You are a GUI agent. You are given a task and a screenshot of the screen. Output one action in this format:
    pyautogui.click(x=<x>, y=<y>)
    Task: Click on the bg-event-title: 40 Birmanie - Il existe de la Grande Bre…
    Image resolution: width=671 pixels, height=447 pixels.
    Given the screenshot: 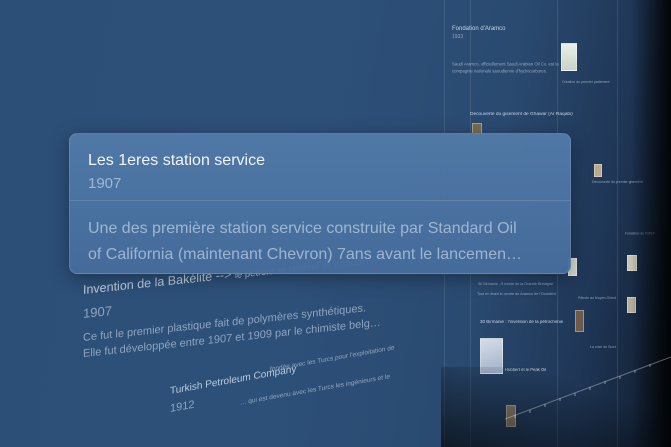 What is the action you would take?
    pyautogui.click(x=515, y=284)
    